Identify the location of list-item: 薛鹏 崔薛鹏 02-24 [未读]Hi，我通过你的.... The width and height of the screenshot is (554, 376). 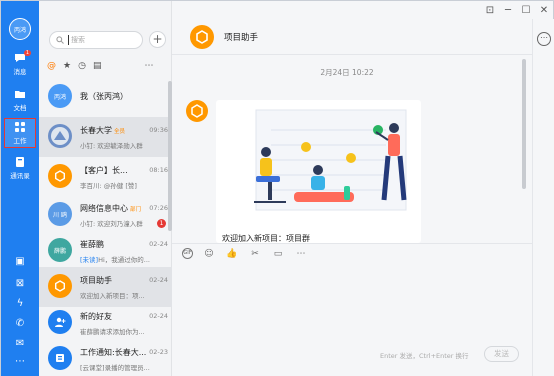
(105, 251).